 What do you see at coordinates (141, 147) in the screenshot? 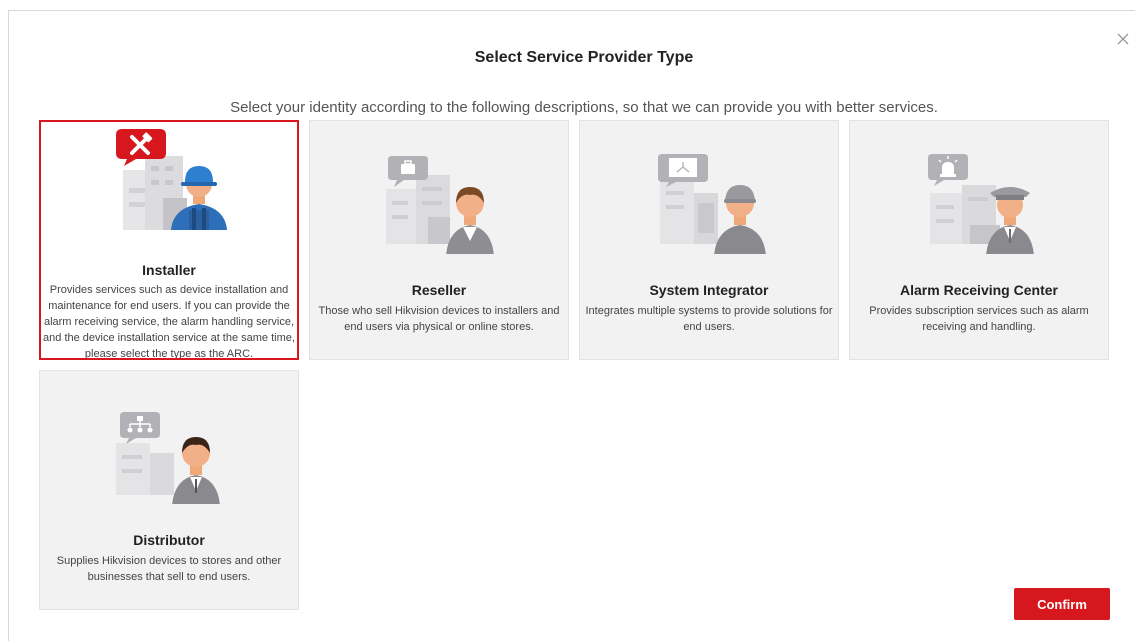
I see `tools-icon` at bounding box center [141, 147].